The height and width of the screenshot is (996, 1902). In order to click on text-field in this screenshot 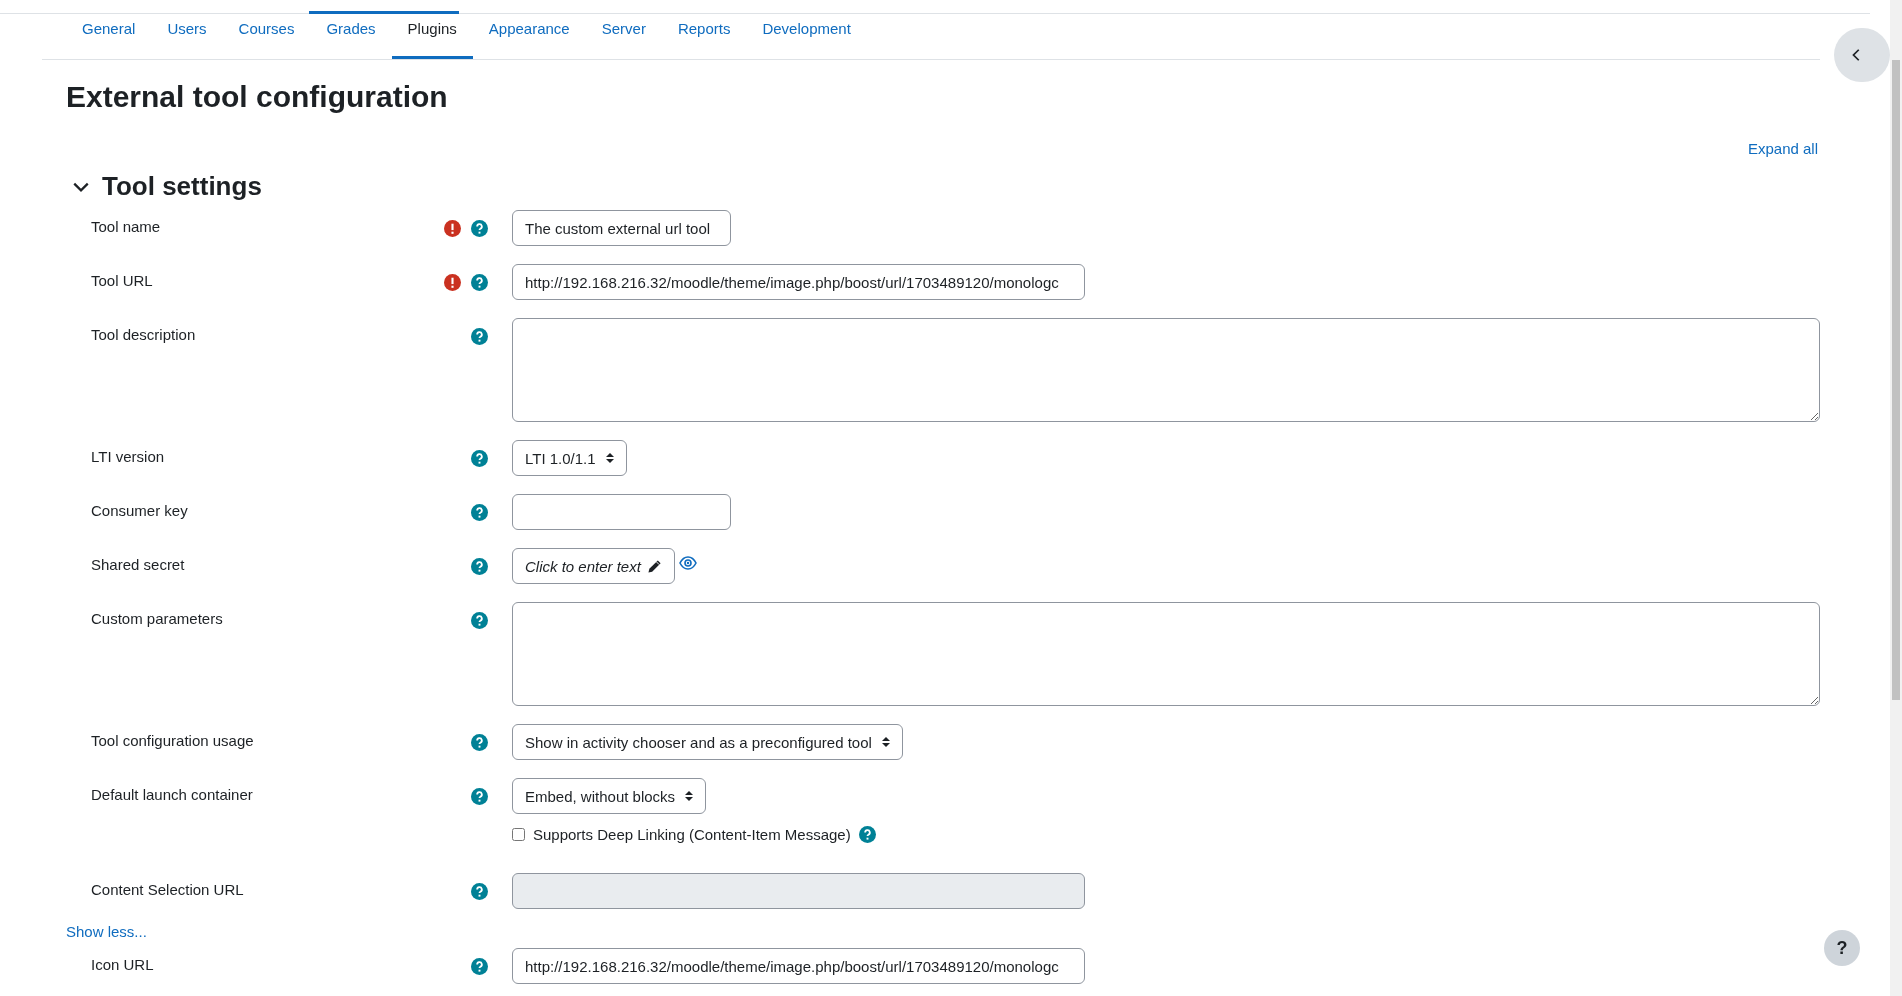, I will do `click(621, 512)`.